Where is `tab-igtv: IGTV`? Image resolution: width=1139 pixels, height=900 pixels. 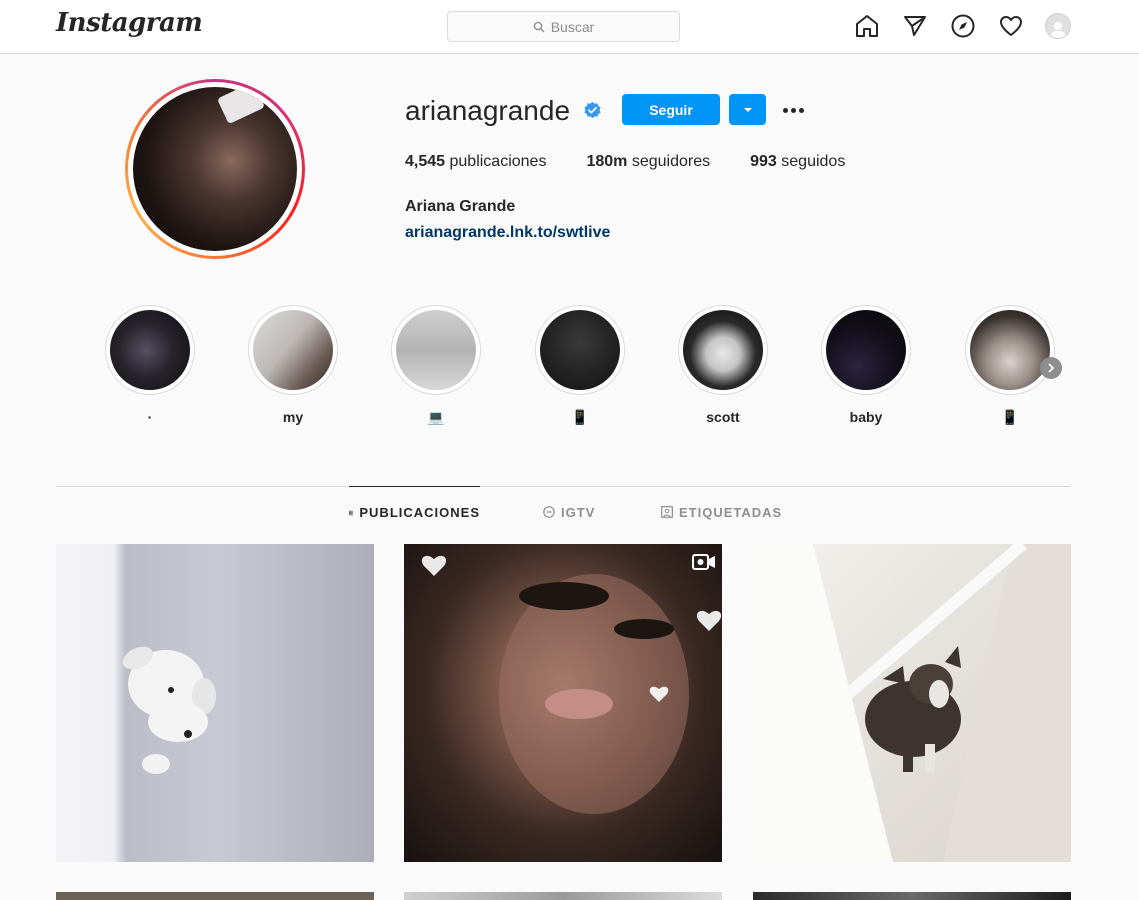
tab-igtv: IGTV is located at coordinates (569, 512).